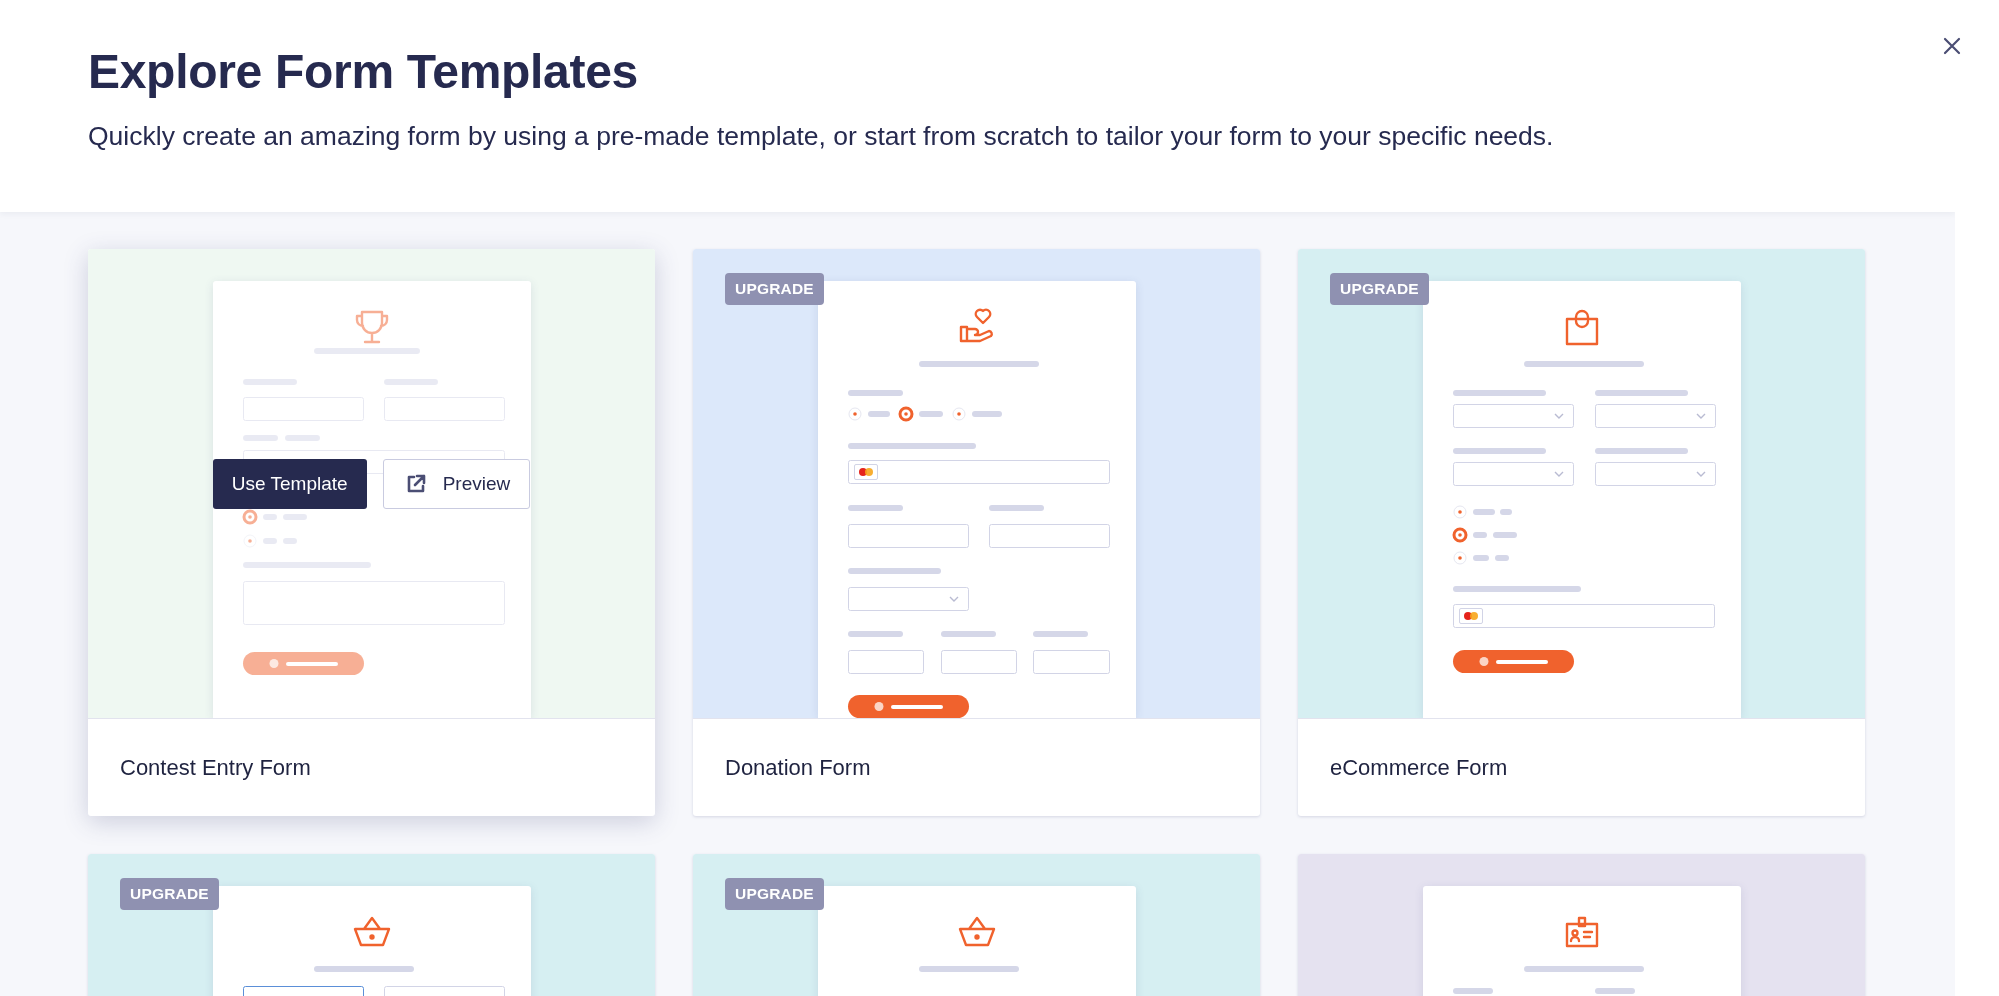 This screenshot has height=996, width=1999. I want to click on close-button, so click(1952, 46).